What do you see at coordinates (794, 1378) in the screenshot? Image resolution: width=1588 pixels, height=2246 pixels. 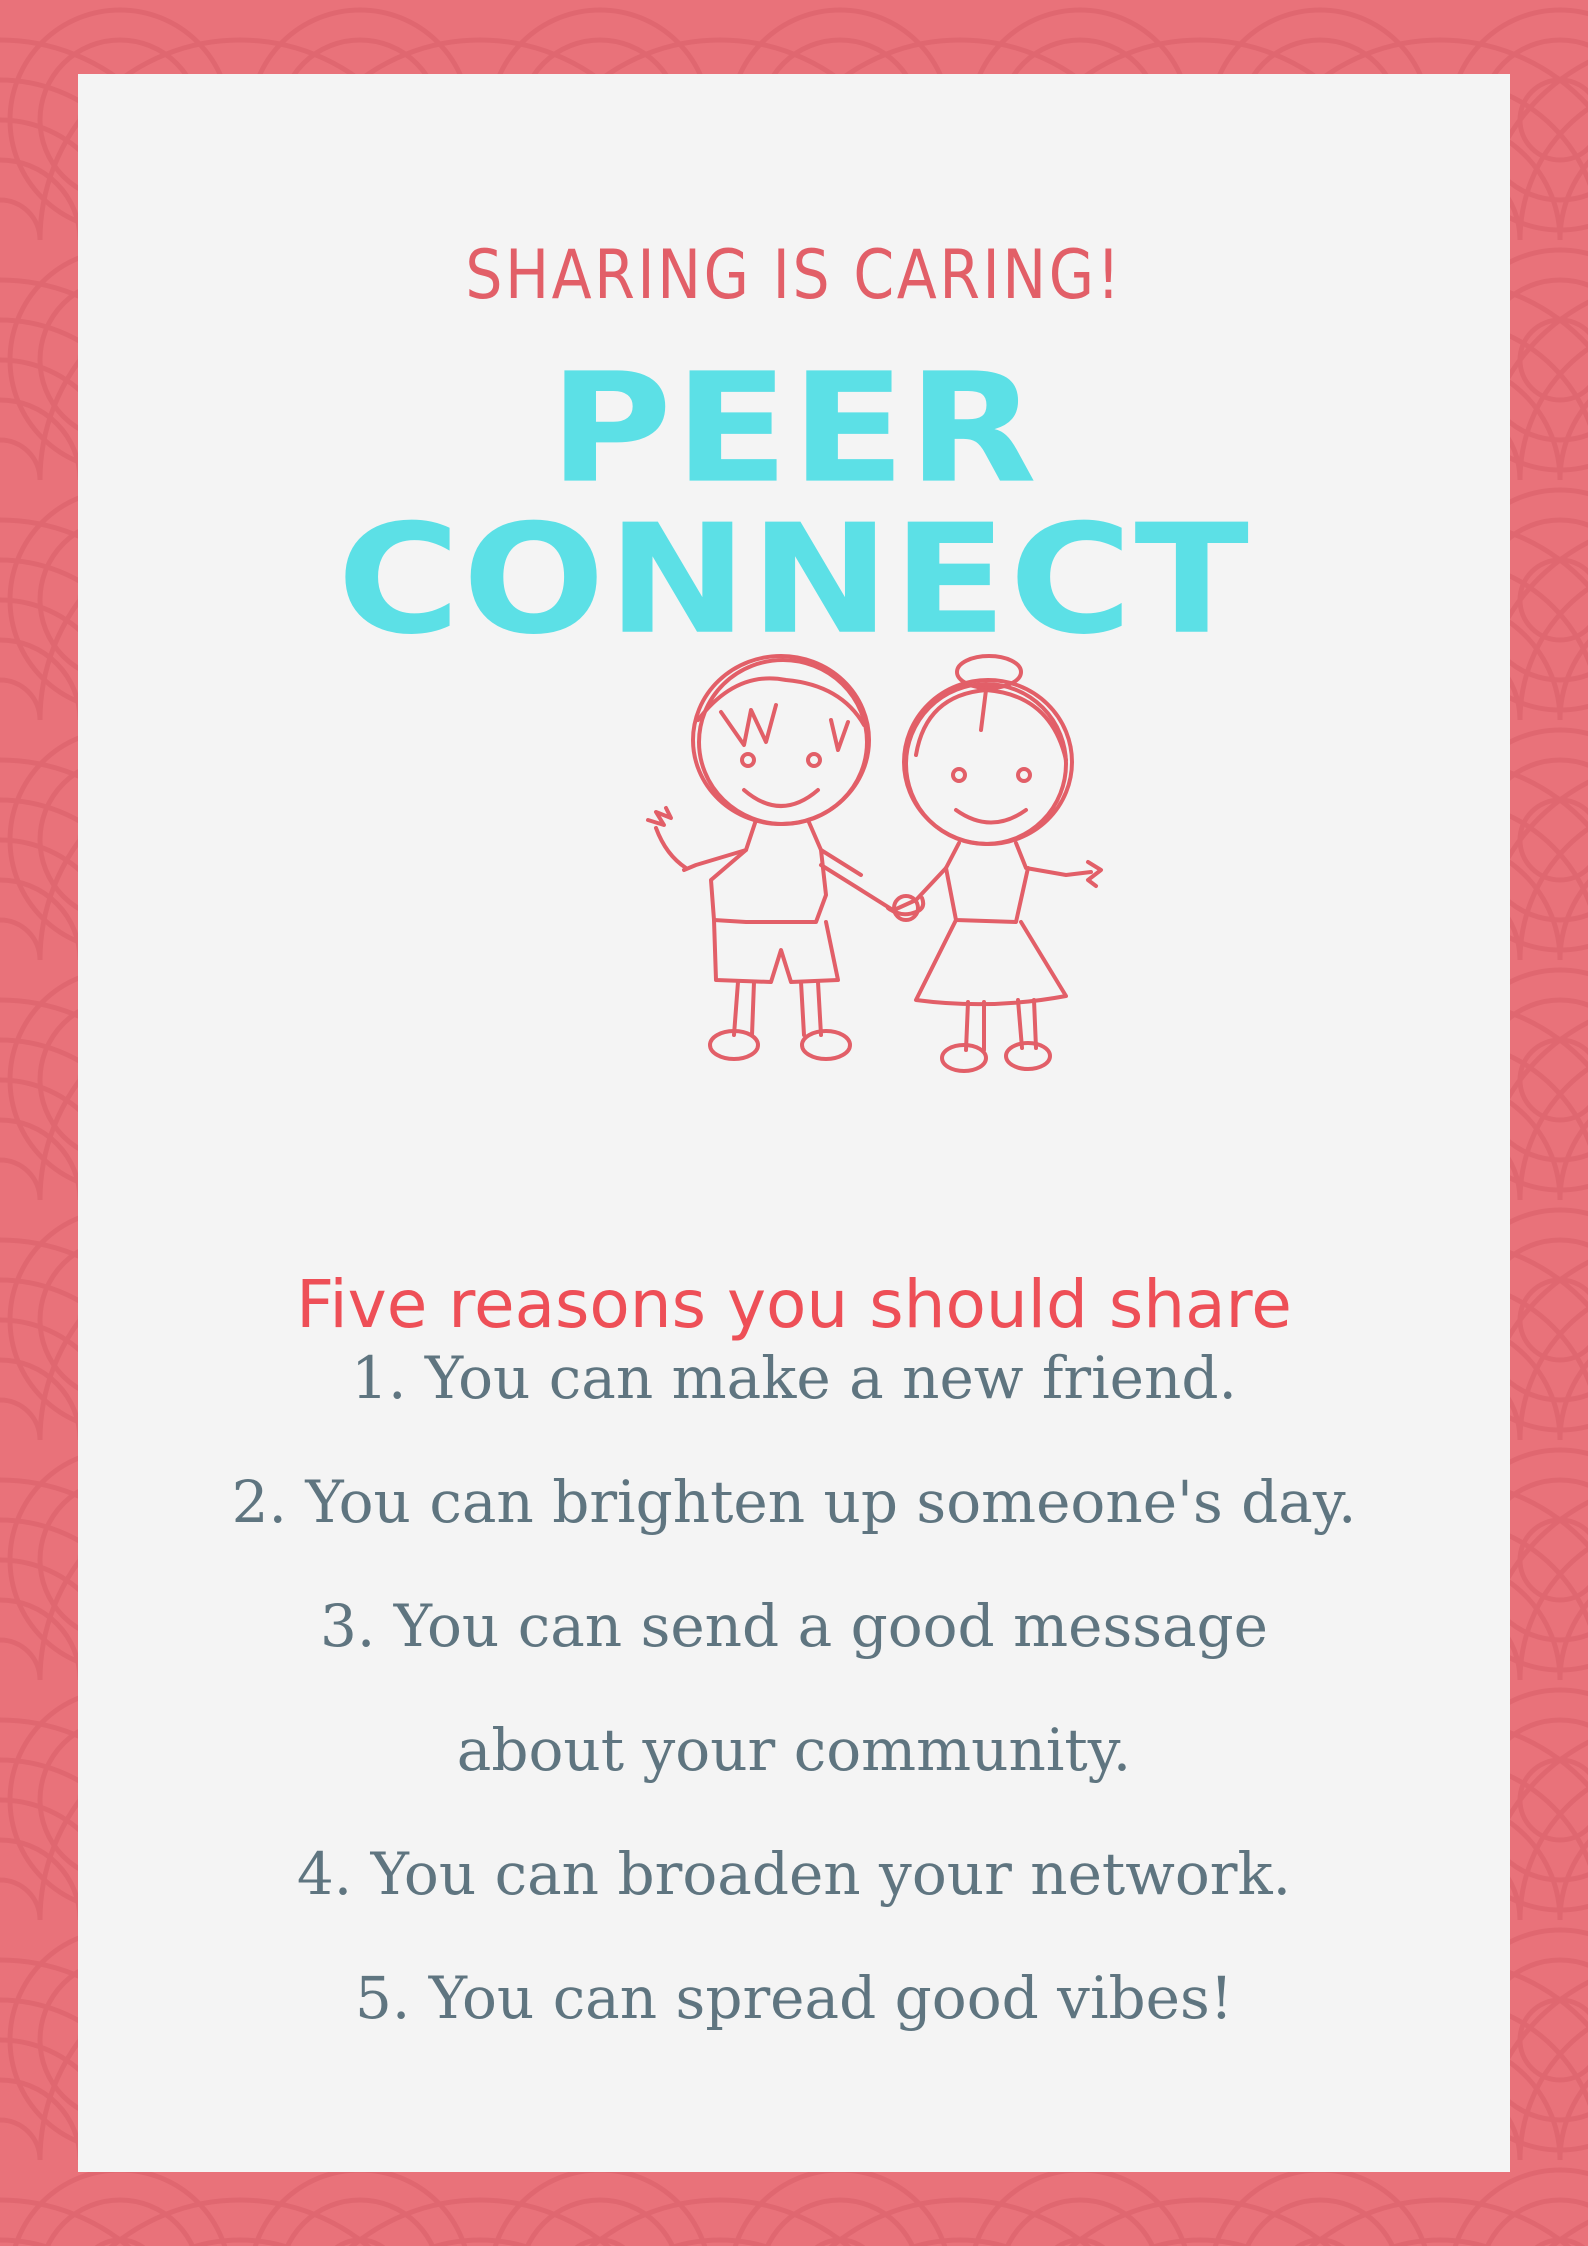 I see `reason-item: 1. You can make a new friend.` at bounding box center [794, 1378].